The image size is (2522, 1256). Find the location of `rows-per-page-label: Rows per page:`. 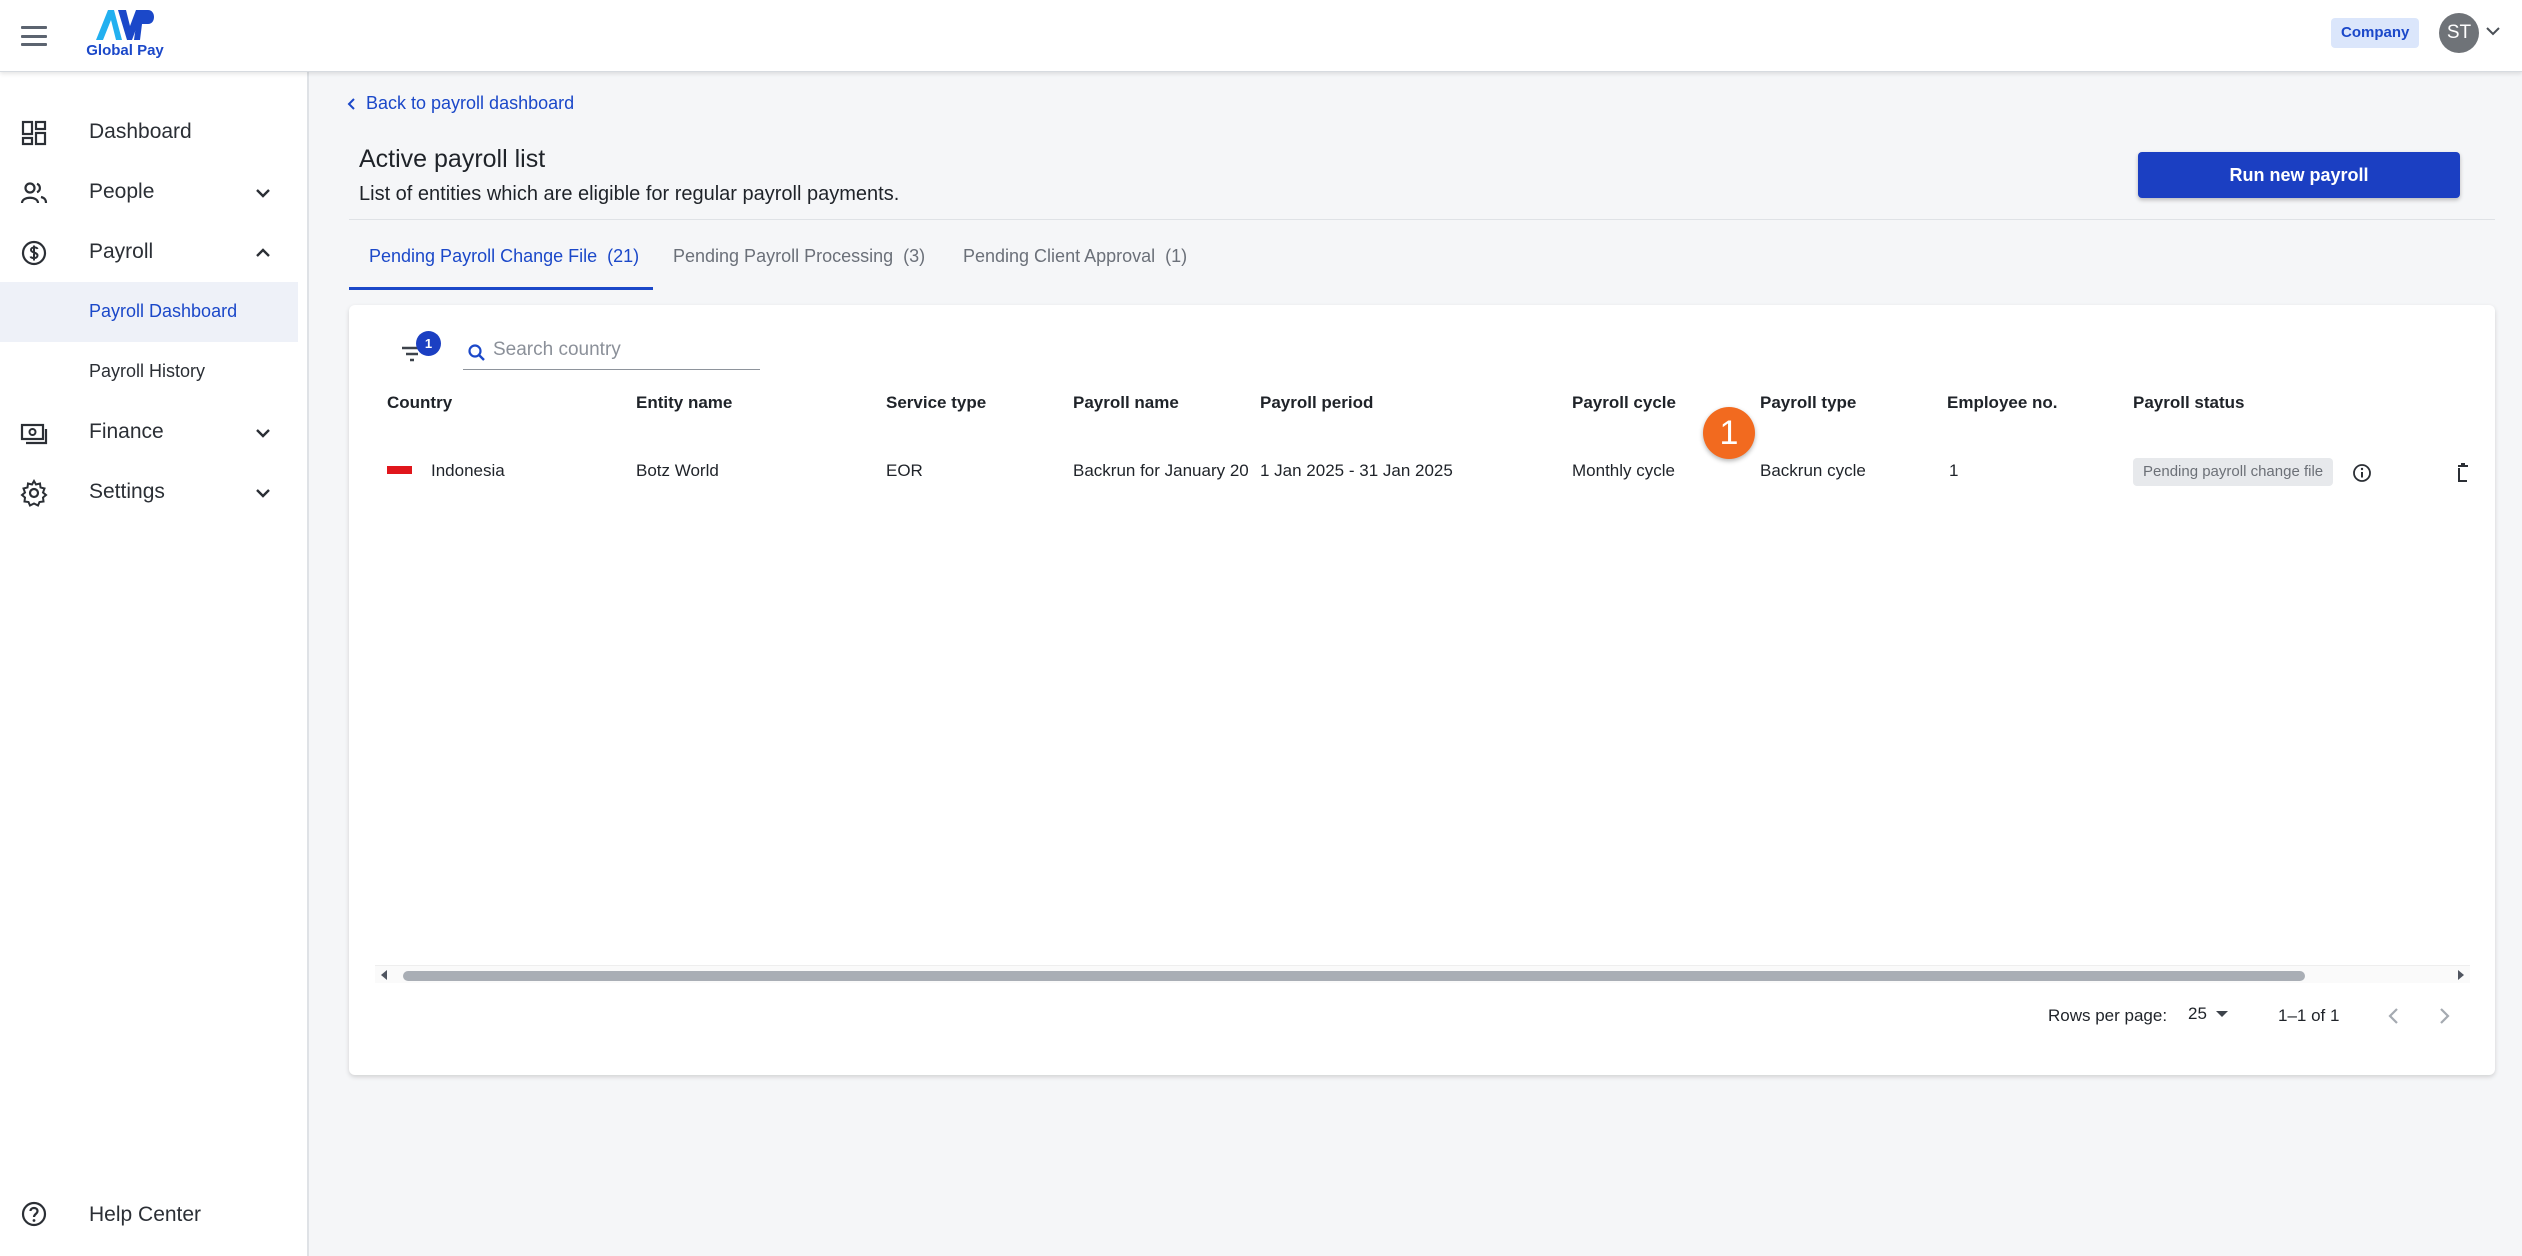

rows-per-page-label: Rows per page: is located at coordinates (2108, 1015).